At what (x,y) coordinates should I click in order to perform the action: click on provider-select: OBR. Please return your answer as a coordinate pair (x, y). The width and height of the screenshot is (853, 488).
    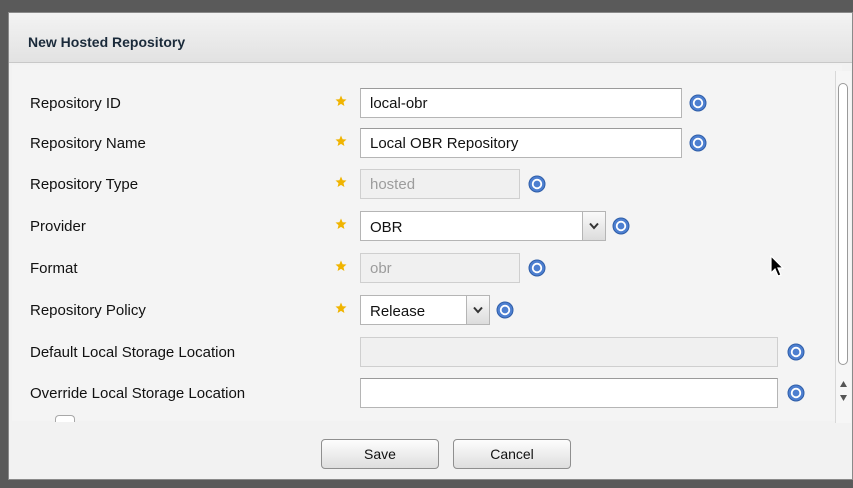
    Looking at the image, I should click on (483, 226).